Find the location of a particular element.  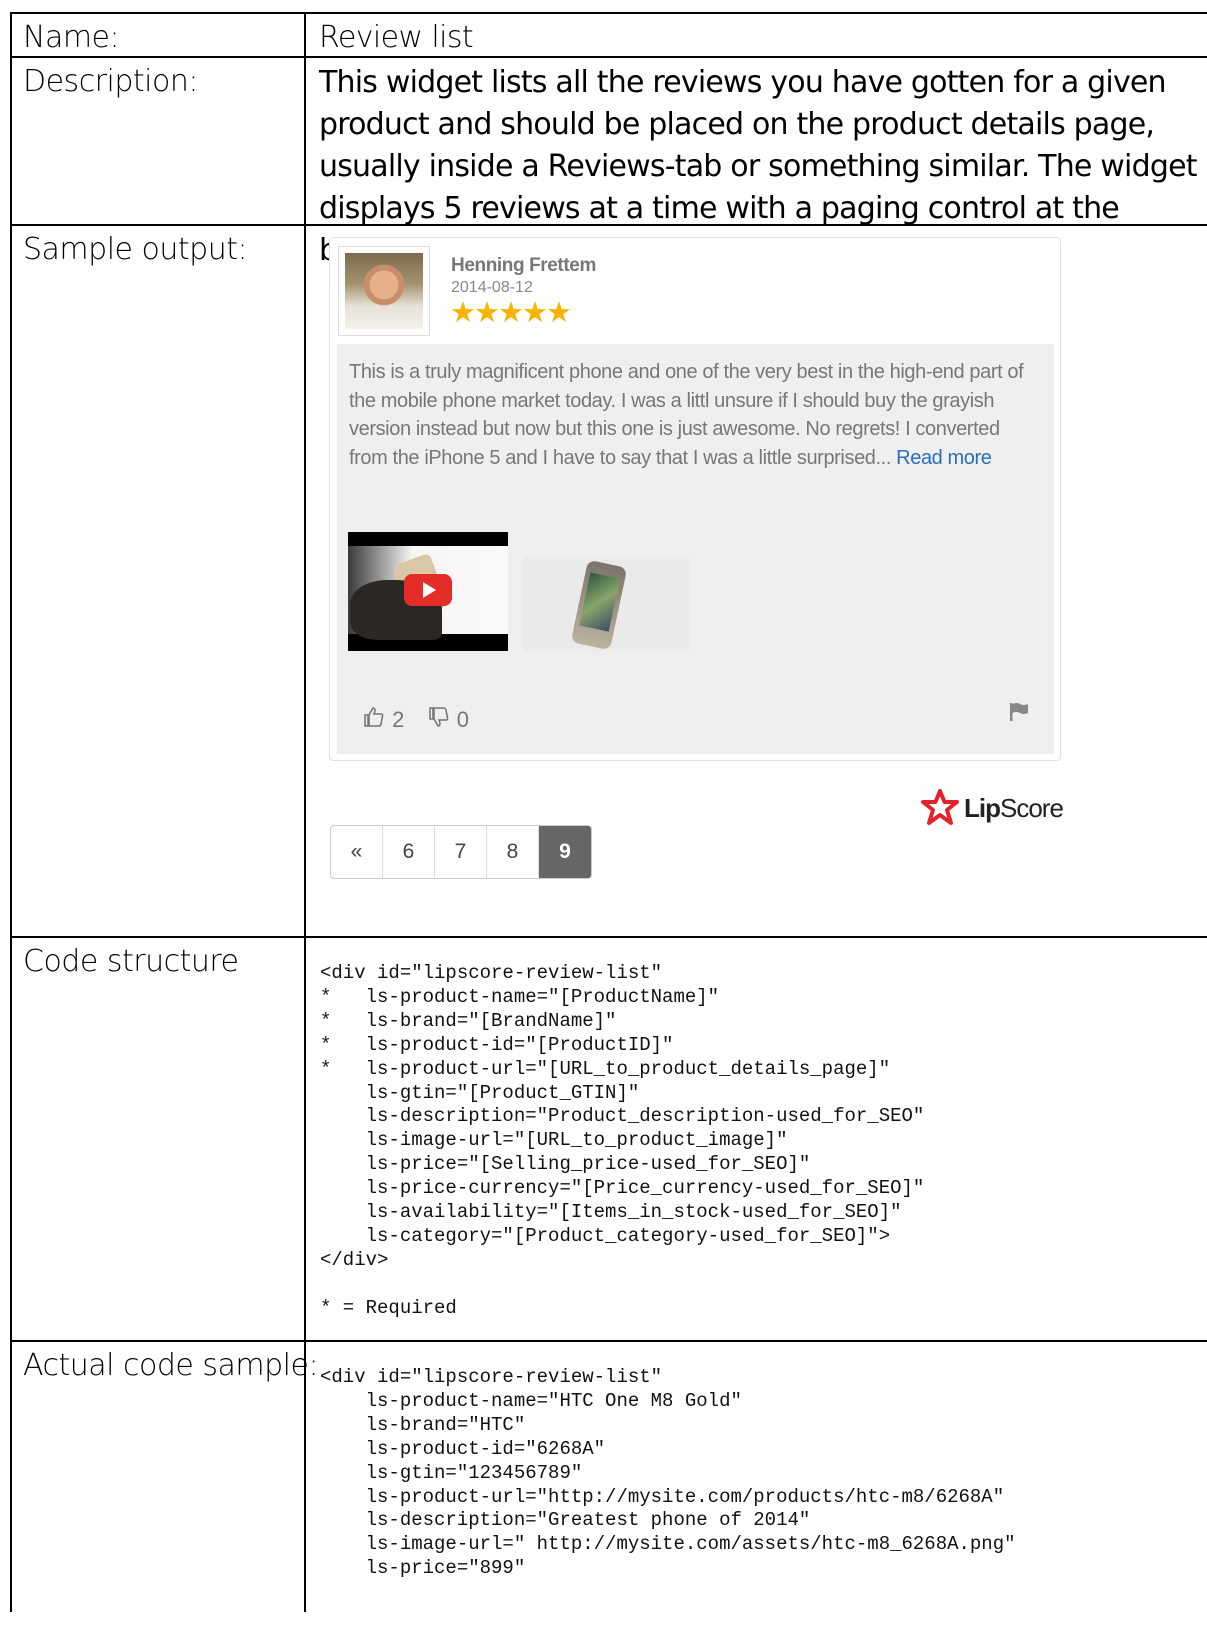

lipscore-logo: LipScore is located at coordinates (992, 807).